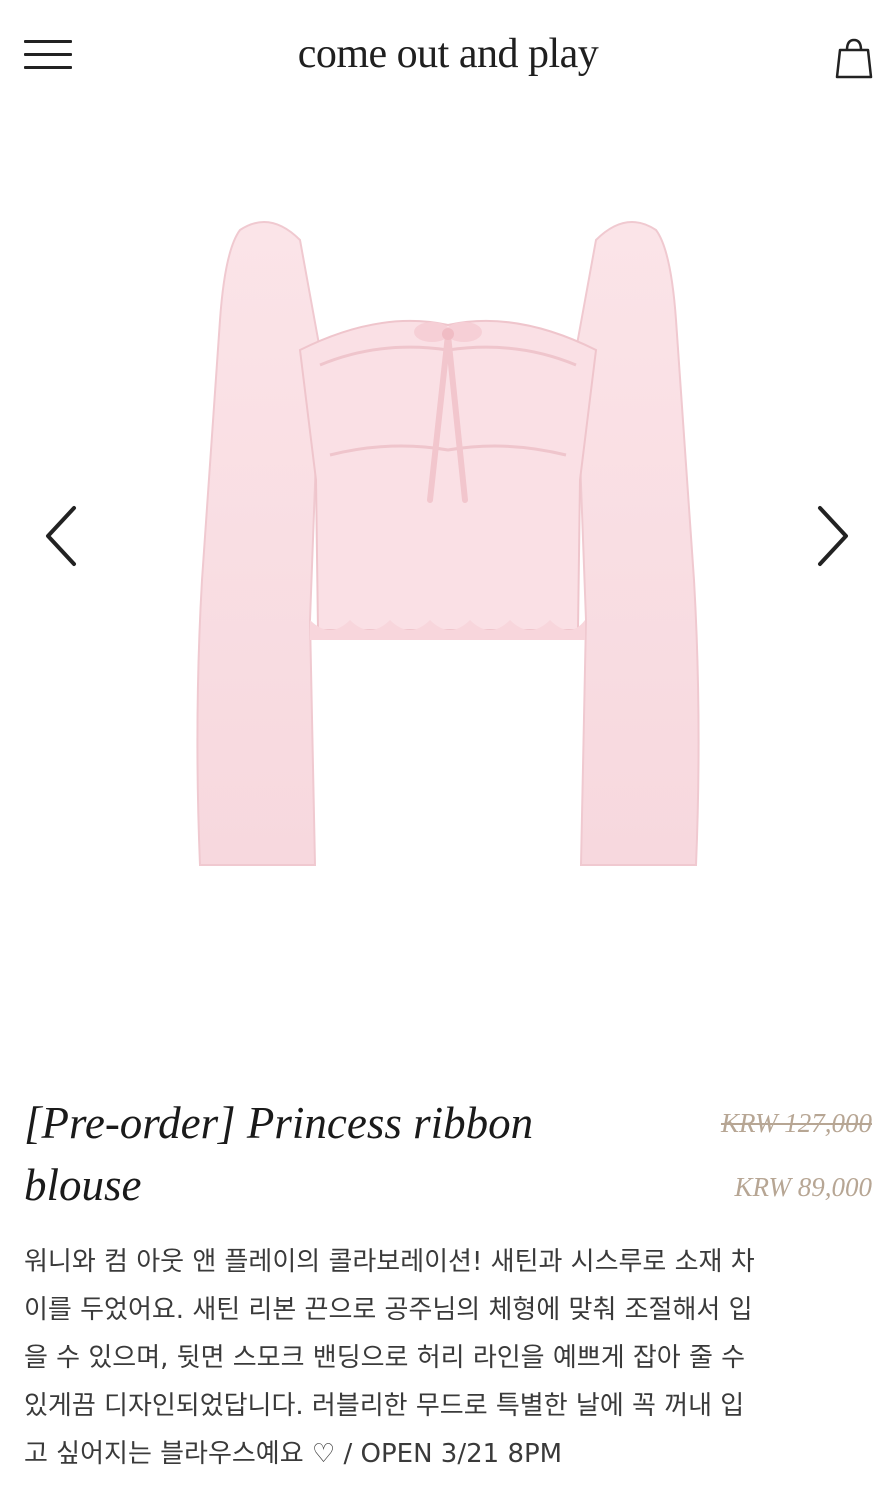  What do you see at coordinates (389, 1262) in the screenshot?
I see `description-line: 워니와 컴 아웃 앤 플레이의 콜라보레이션! 새틴과 시스루로 소재 차` at bounding box center [389, 1262].